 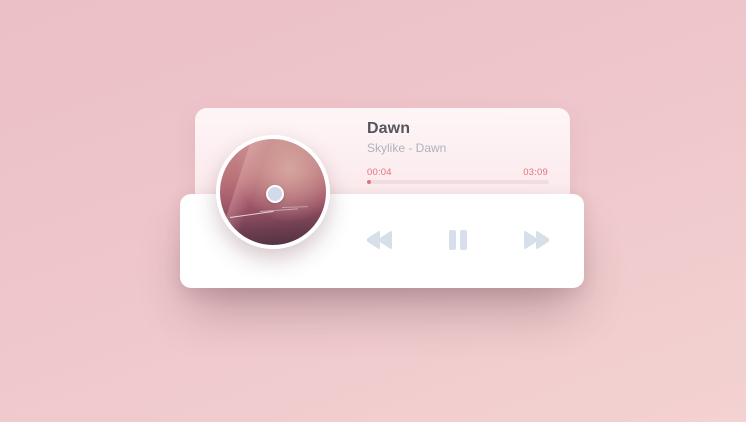 I want to click on fast-forward-button, so click(x=536, y=240).